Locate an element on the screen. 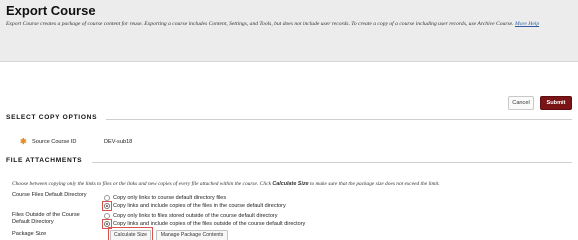 The image size is (578, 240). outside-files-label-line1: Files Outside of the Course is located at coordinates (46, 215).